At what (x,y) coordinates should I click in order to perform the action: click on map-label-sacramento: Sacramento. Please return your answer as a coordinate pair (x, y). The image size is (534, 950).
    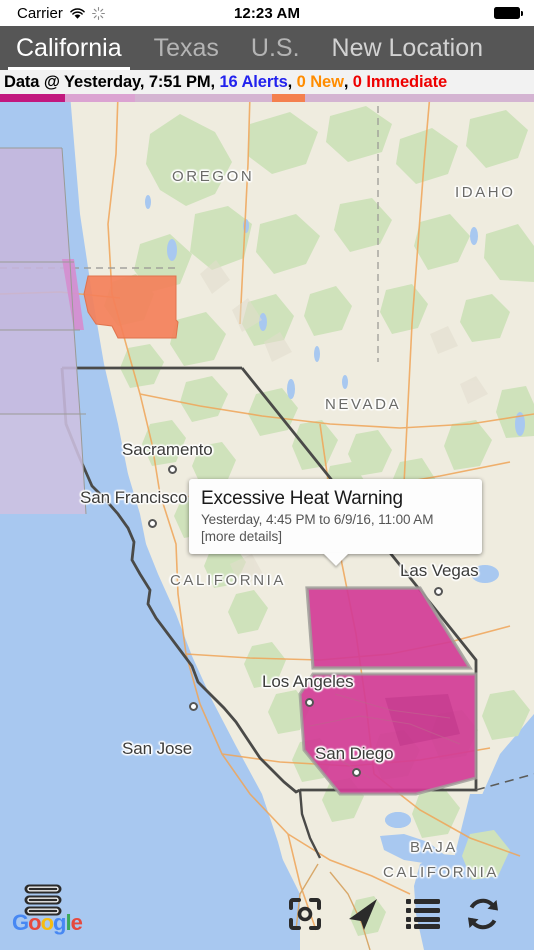
    Looking at the image, I should click on (167, 449).